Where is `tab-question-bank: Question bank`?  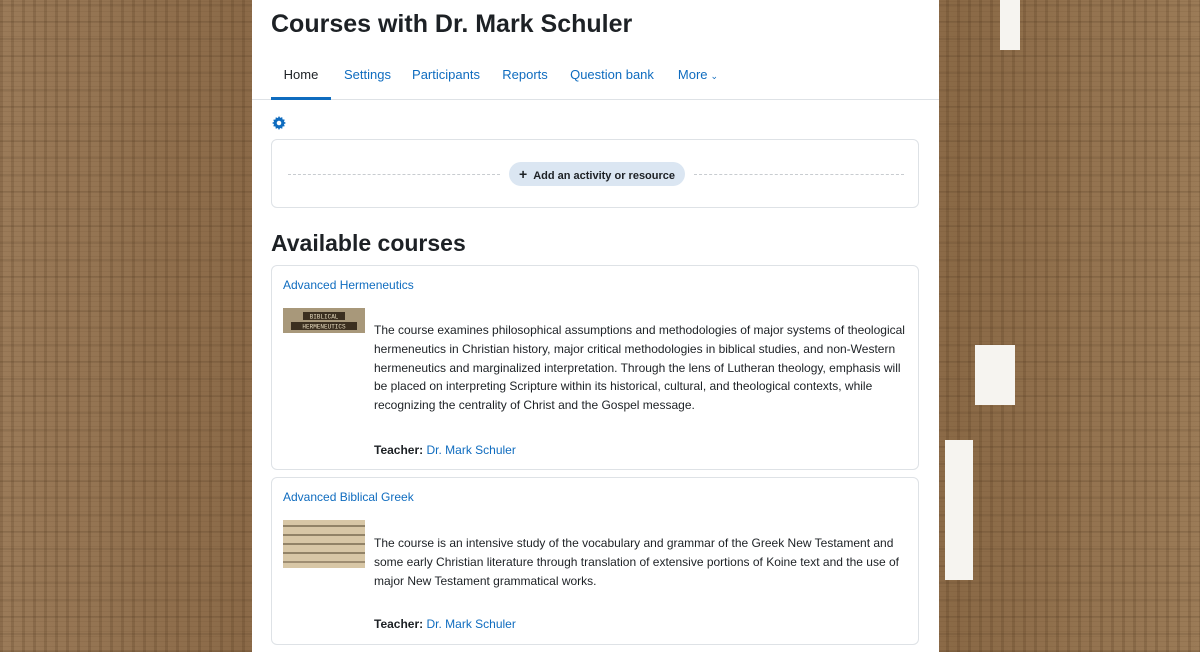
tab-question-bank: Question bank is located at coordinates (612, 79).